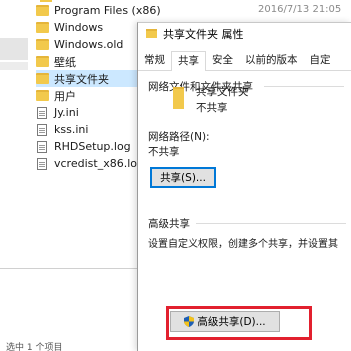 The height and width of the screenshot is (351, 351). What do you see at coordinates (239, 323) in the screenshot?
I see `highlight-annotation` at bounding box center [239, 323].